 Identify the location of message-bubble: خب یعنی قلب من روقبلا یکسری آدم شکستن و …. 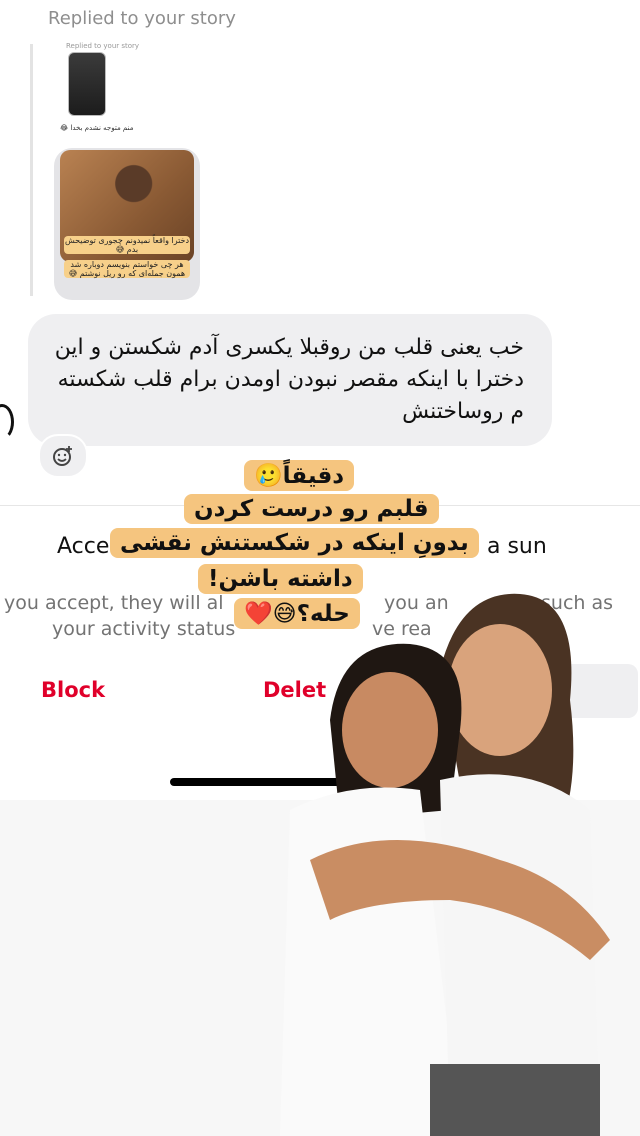
(290, 380).